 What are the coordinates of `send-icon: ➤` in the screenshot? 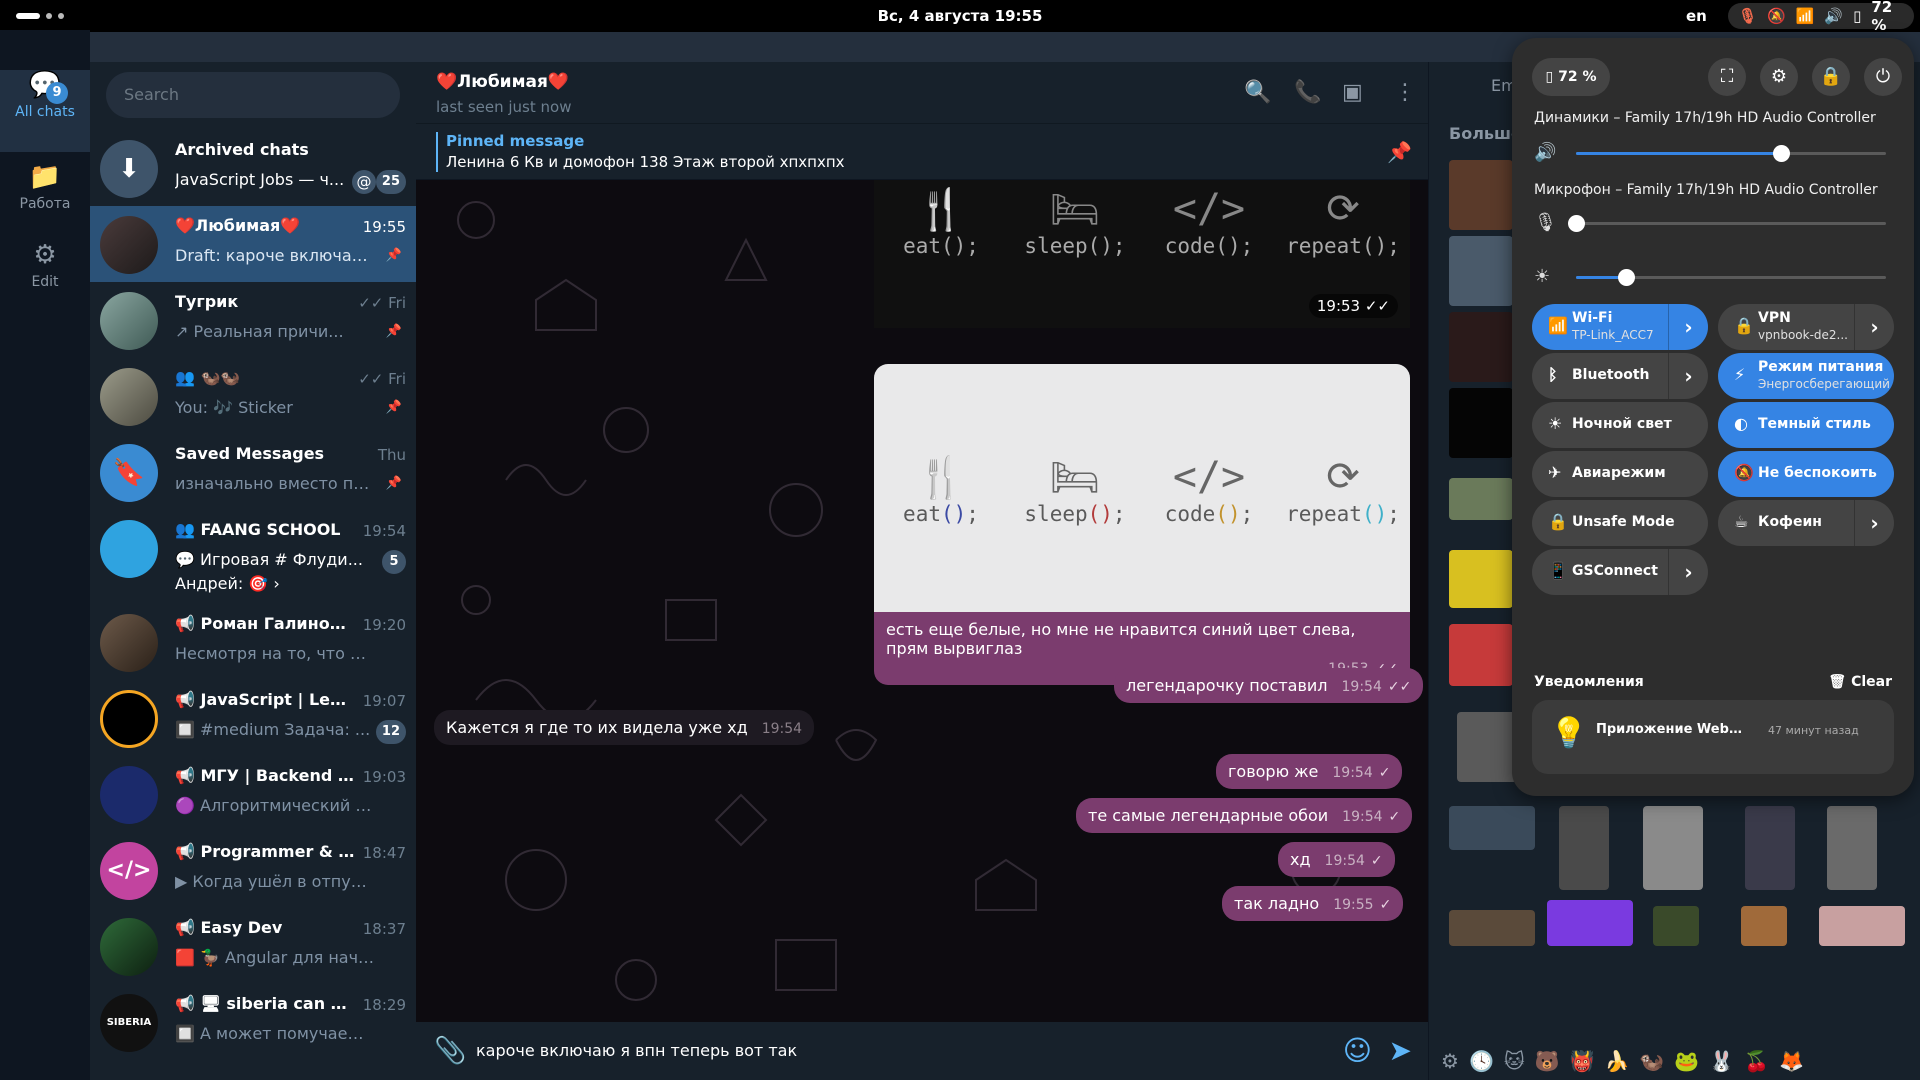 It's located at (1400, 1050).